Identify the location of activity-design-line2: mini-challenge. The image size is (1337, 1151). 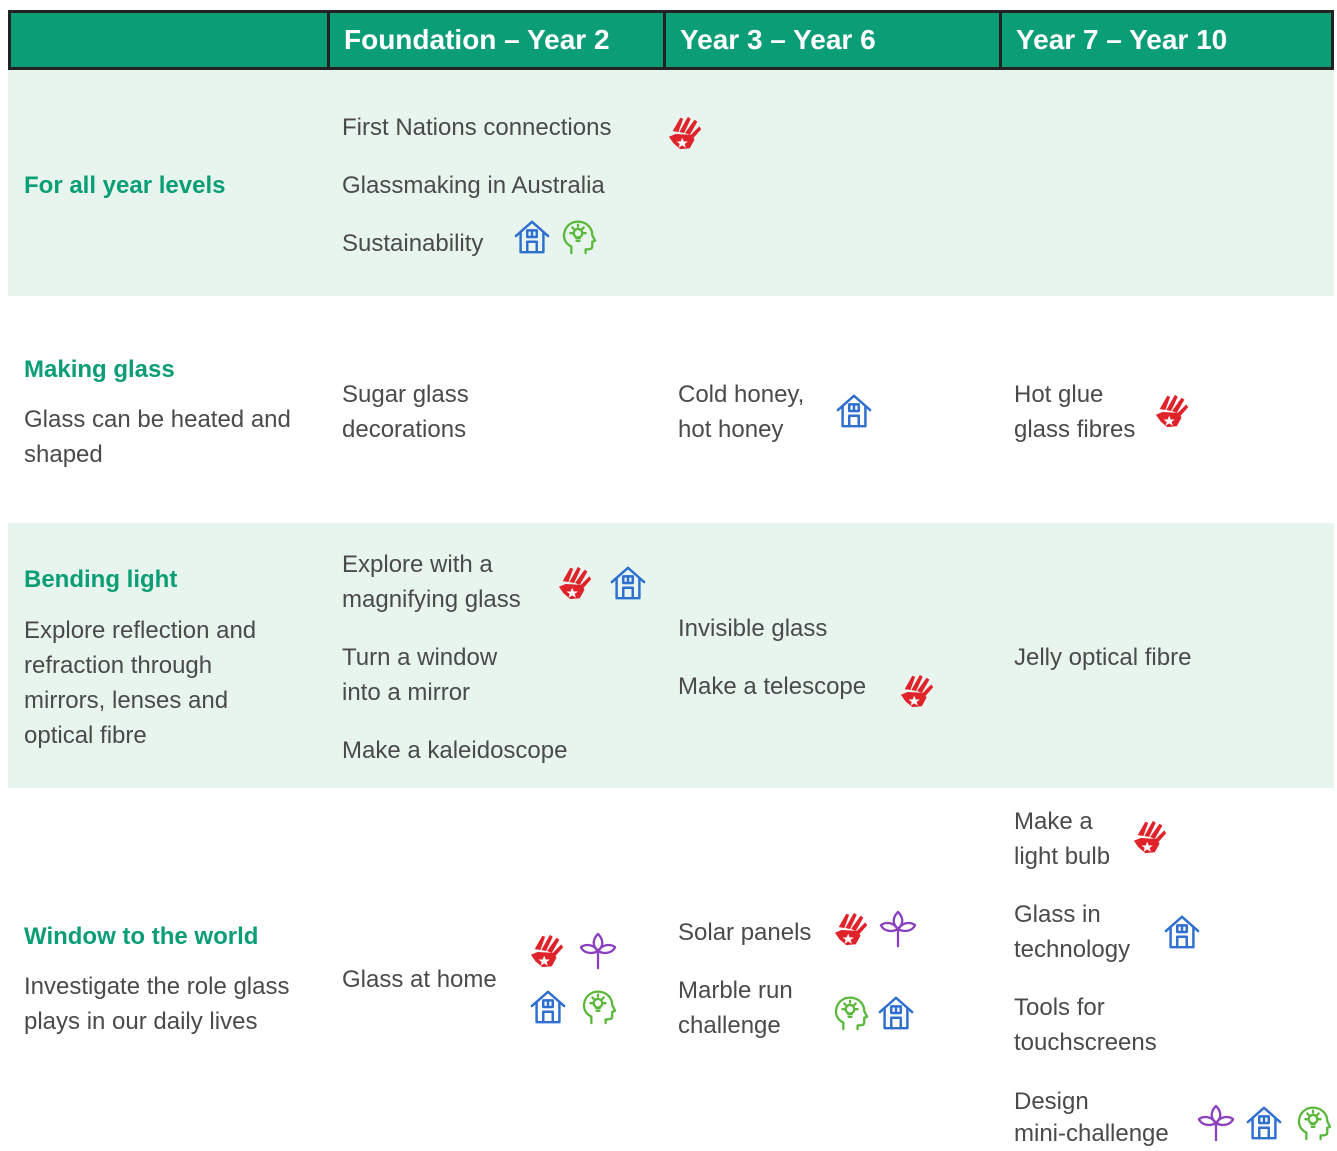
(1091, 1133).